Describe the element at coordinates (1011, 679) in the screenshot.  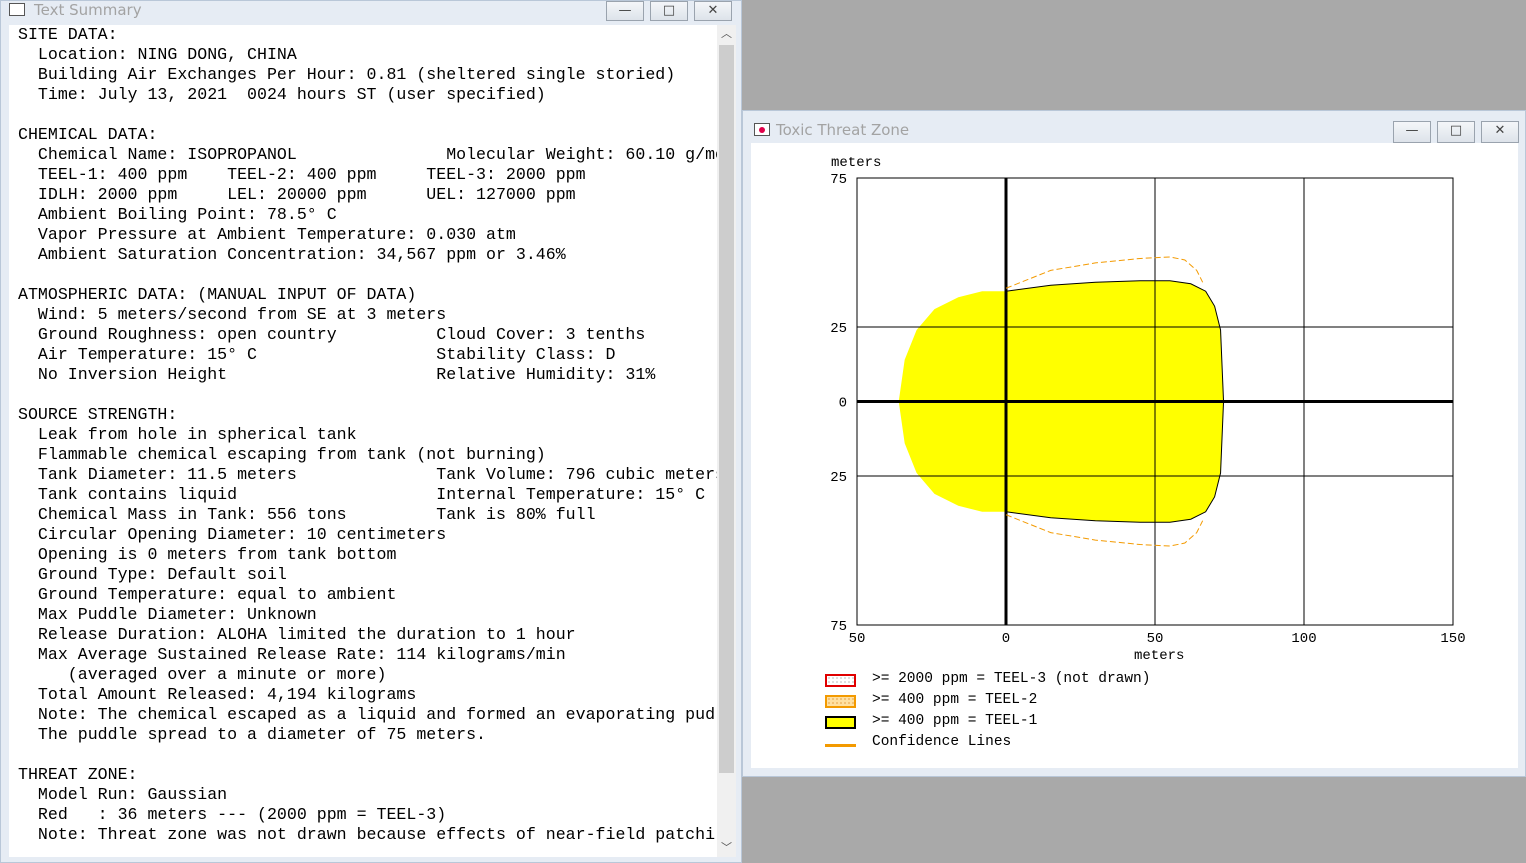
I see `legend-label: >= 2000 ppm = TEEL-3 (not drawn)` at that location.